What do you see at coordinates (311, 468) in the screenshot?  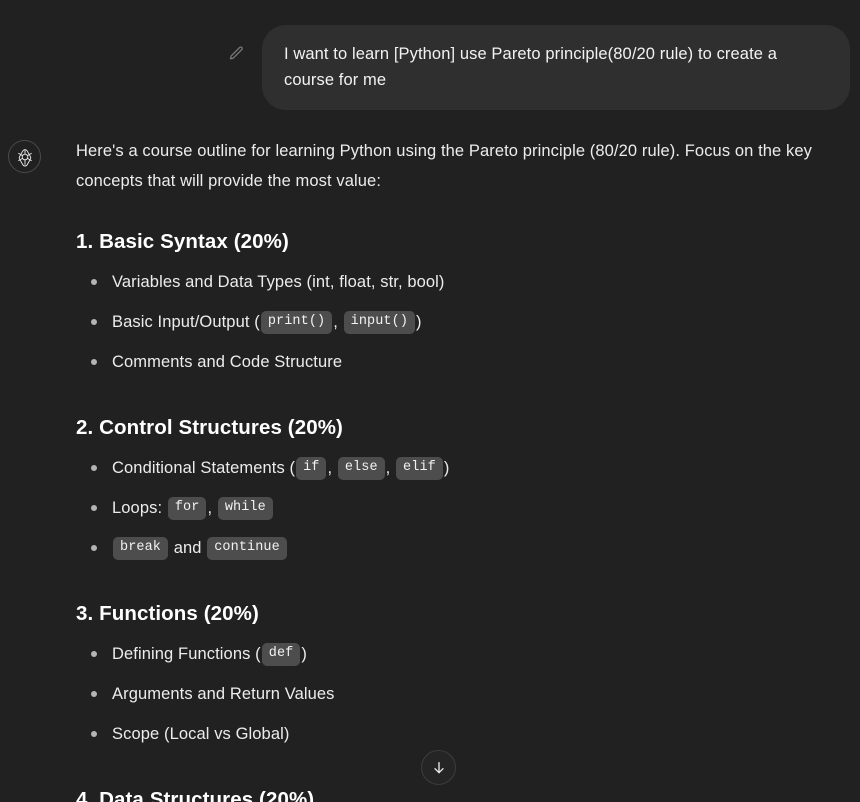 I see `inline-code-chip: if` at bounding box center [311, 468].